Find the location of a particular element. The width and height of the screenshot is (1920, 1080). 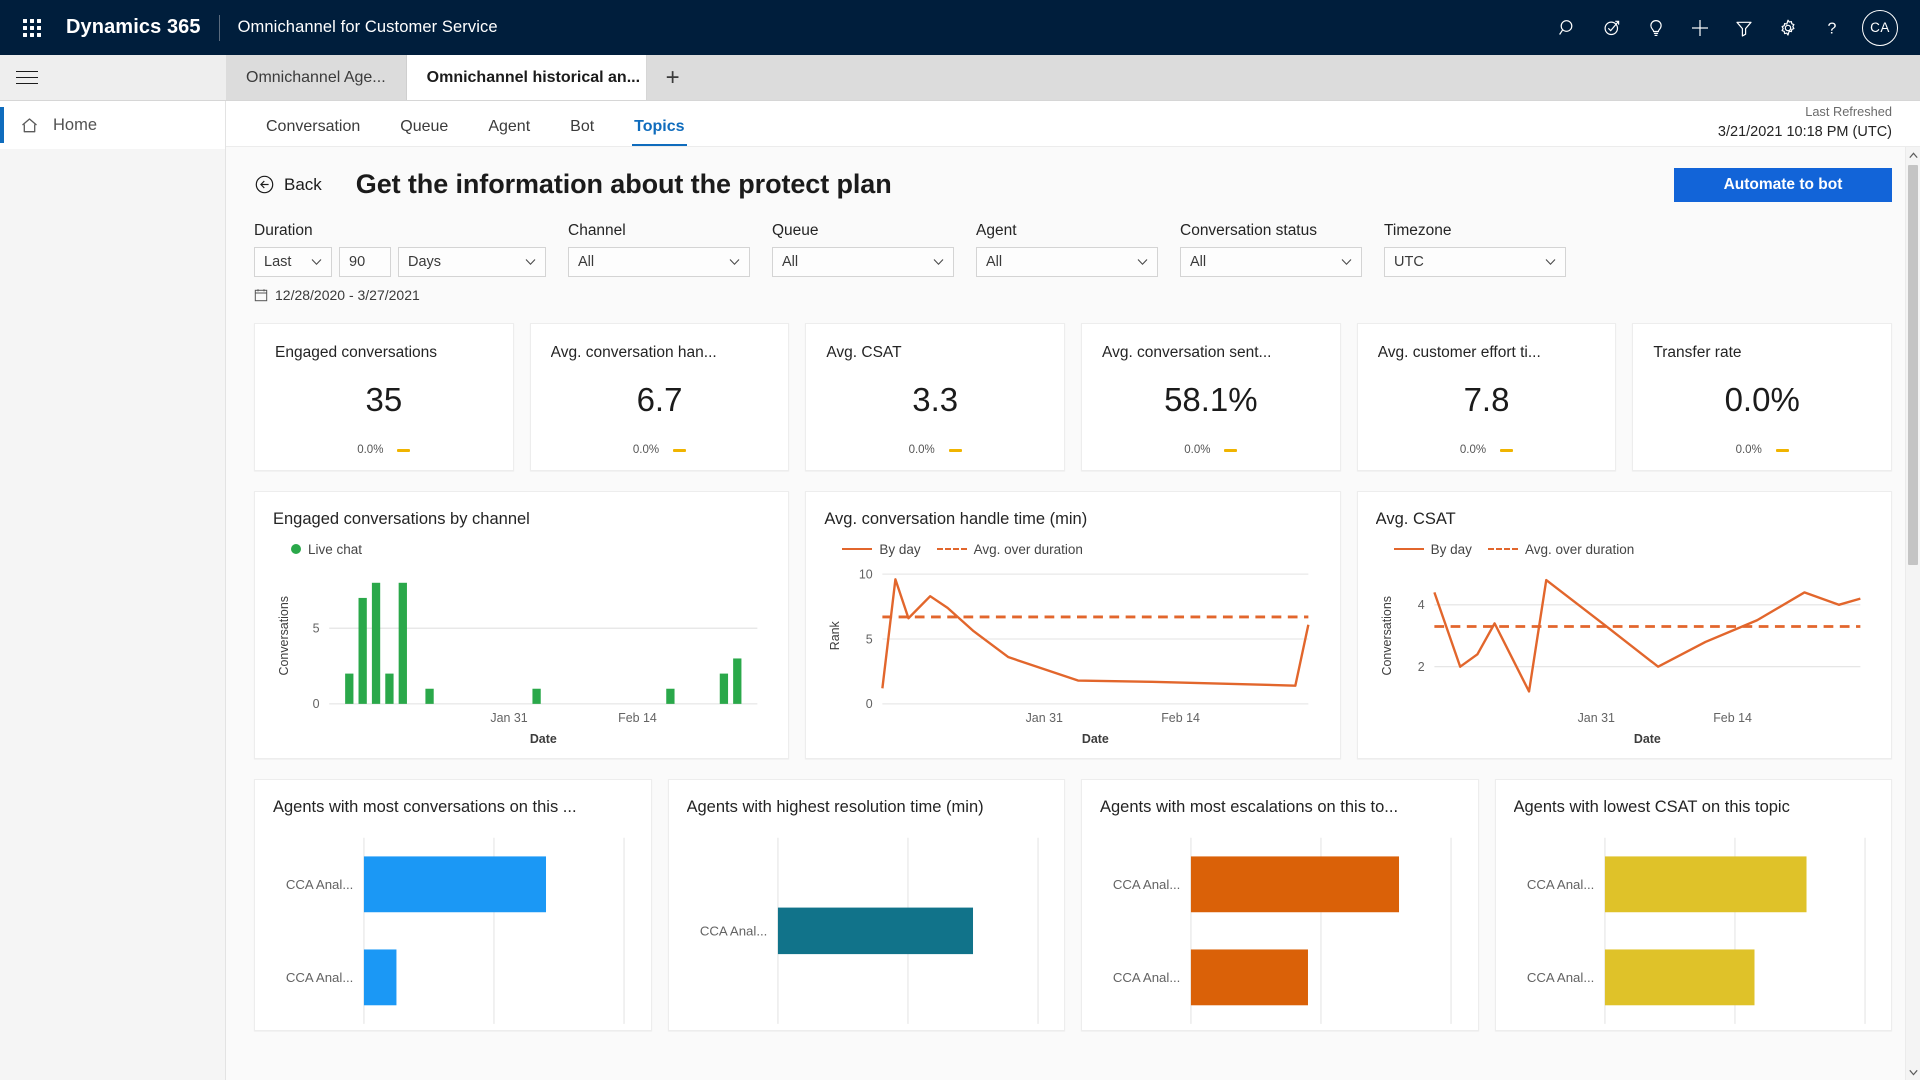

agent-value: All is located at coordinates (994, 262).